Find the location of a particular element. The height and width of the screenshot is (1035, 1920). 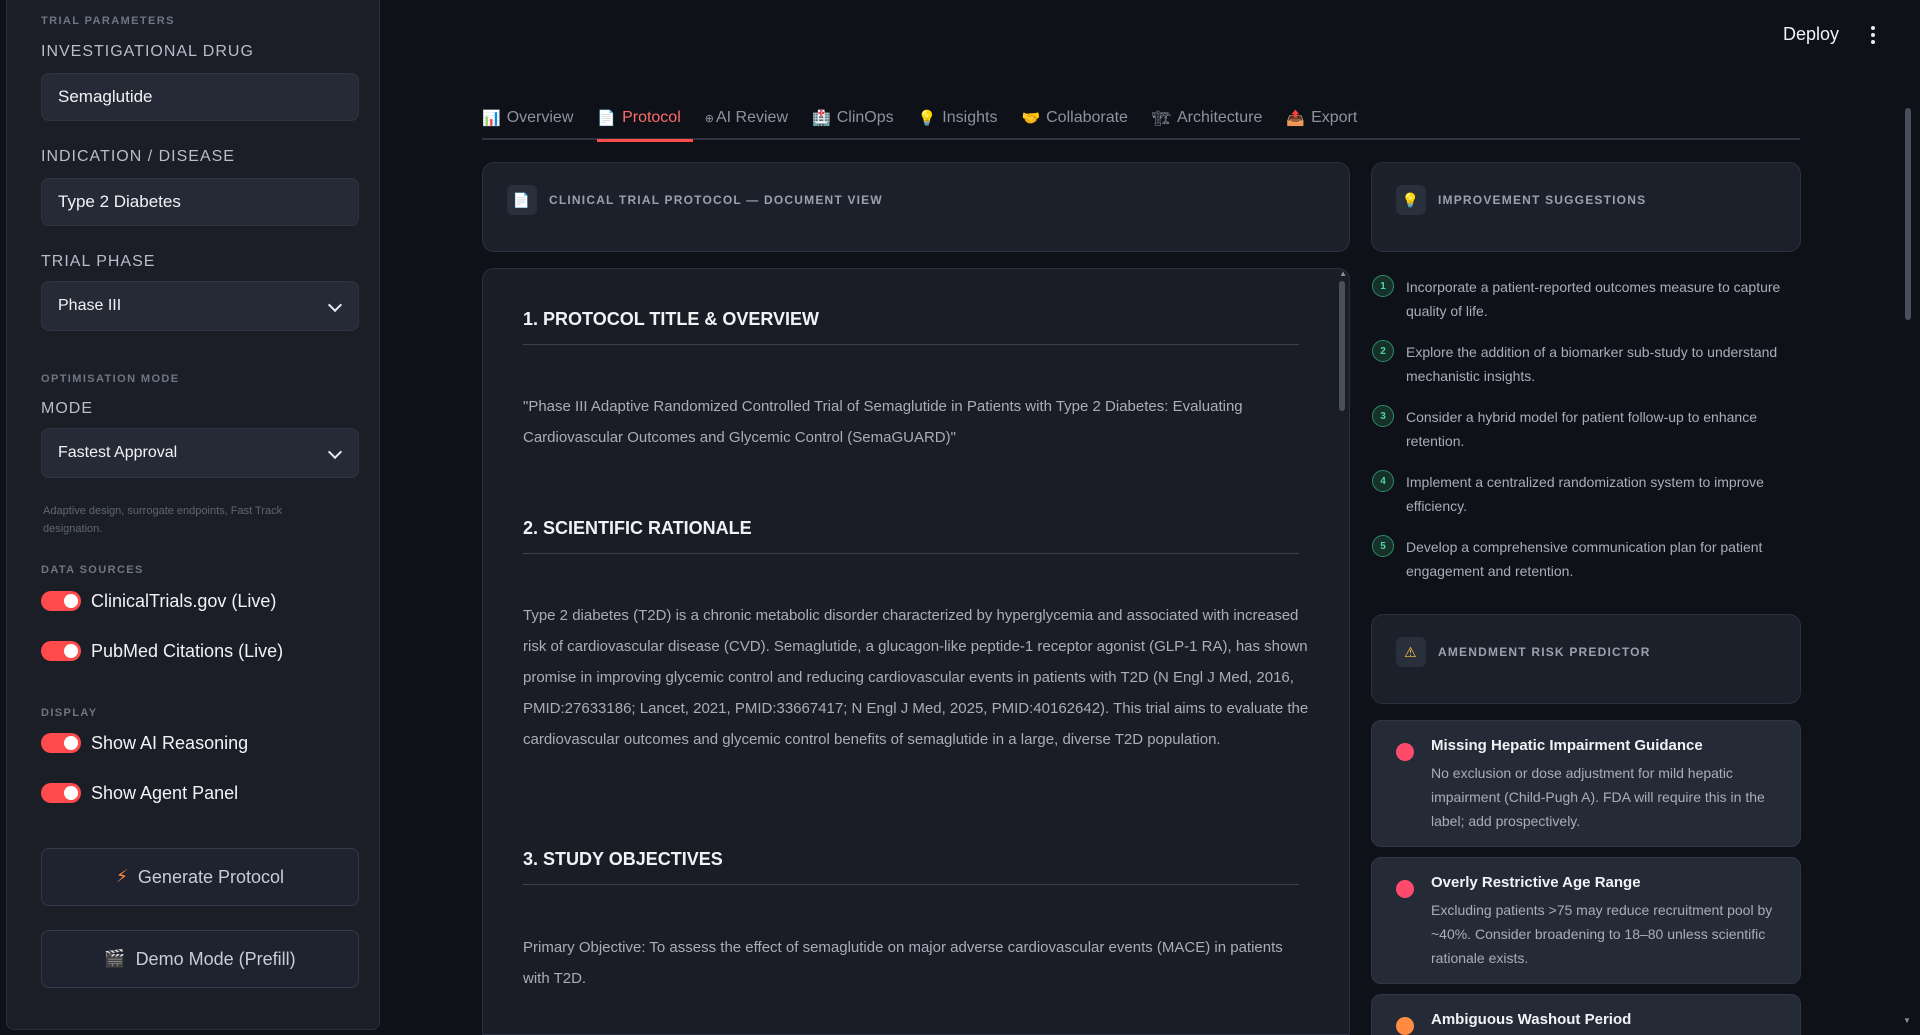

tab-ai-review: ⊕ AI Review is located at coordinates (752, 118).